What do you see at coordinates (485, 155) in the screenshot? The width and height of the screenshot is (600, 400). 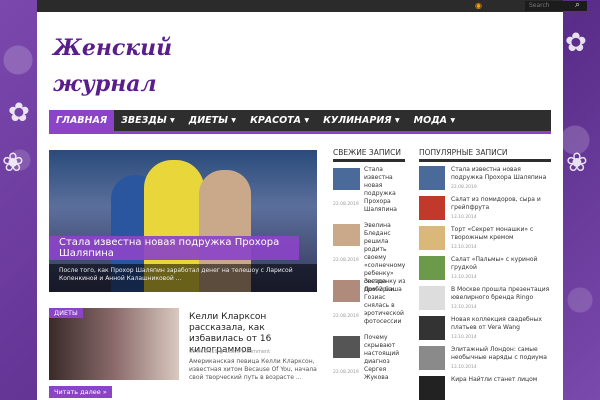 I see `popular-posts-heading: ПОПУЛЯРНЫЕ ЗАПИСИ` at bounding box center [485, 155].